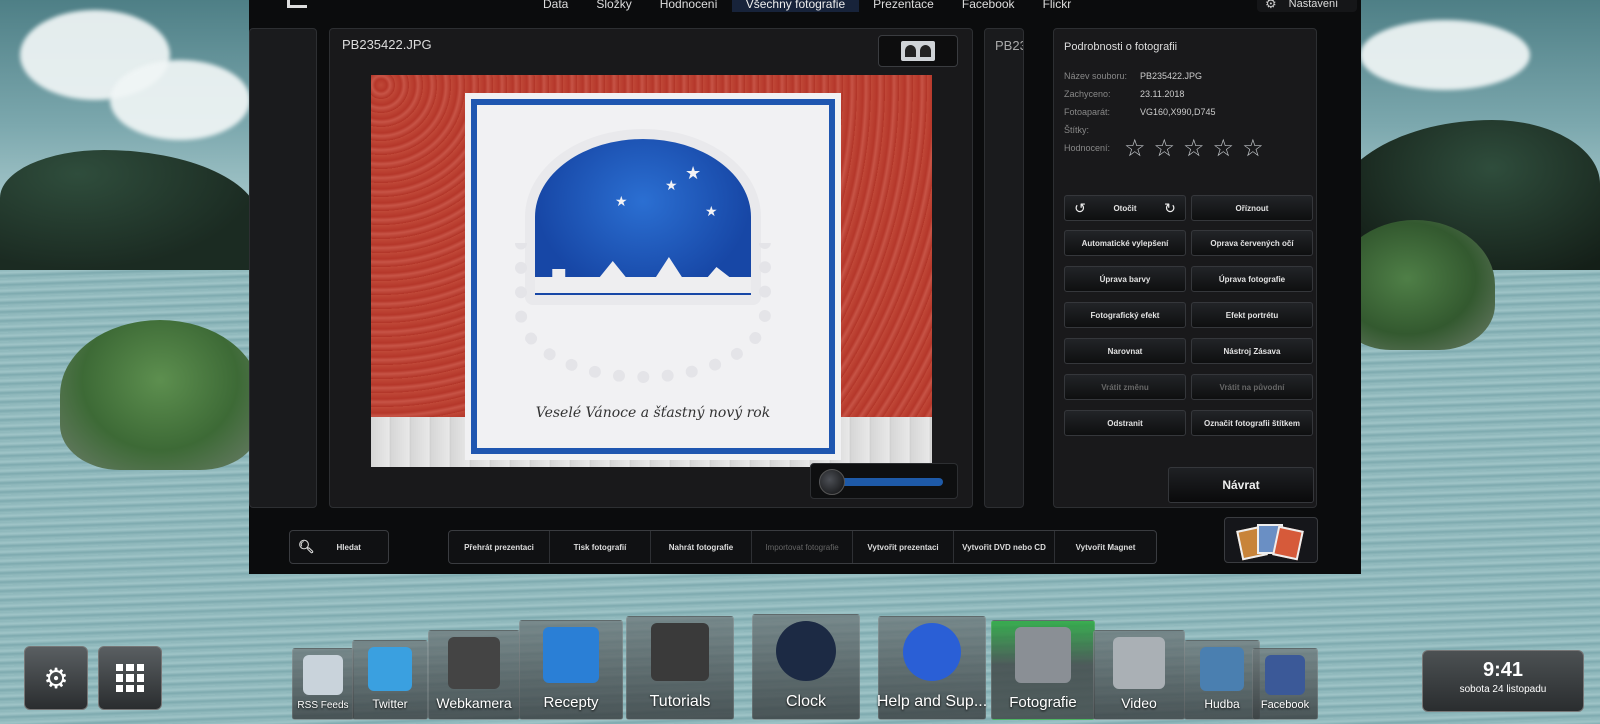  I want to click on search-button: 🔍︎ Hledat, so click(339, 547).